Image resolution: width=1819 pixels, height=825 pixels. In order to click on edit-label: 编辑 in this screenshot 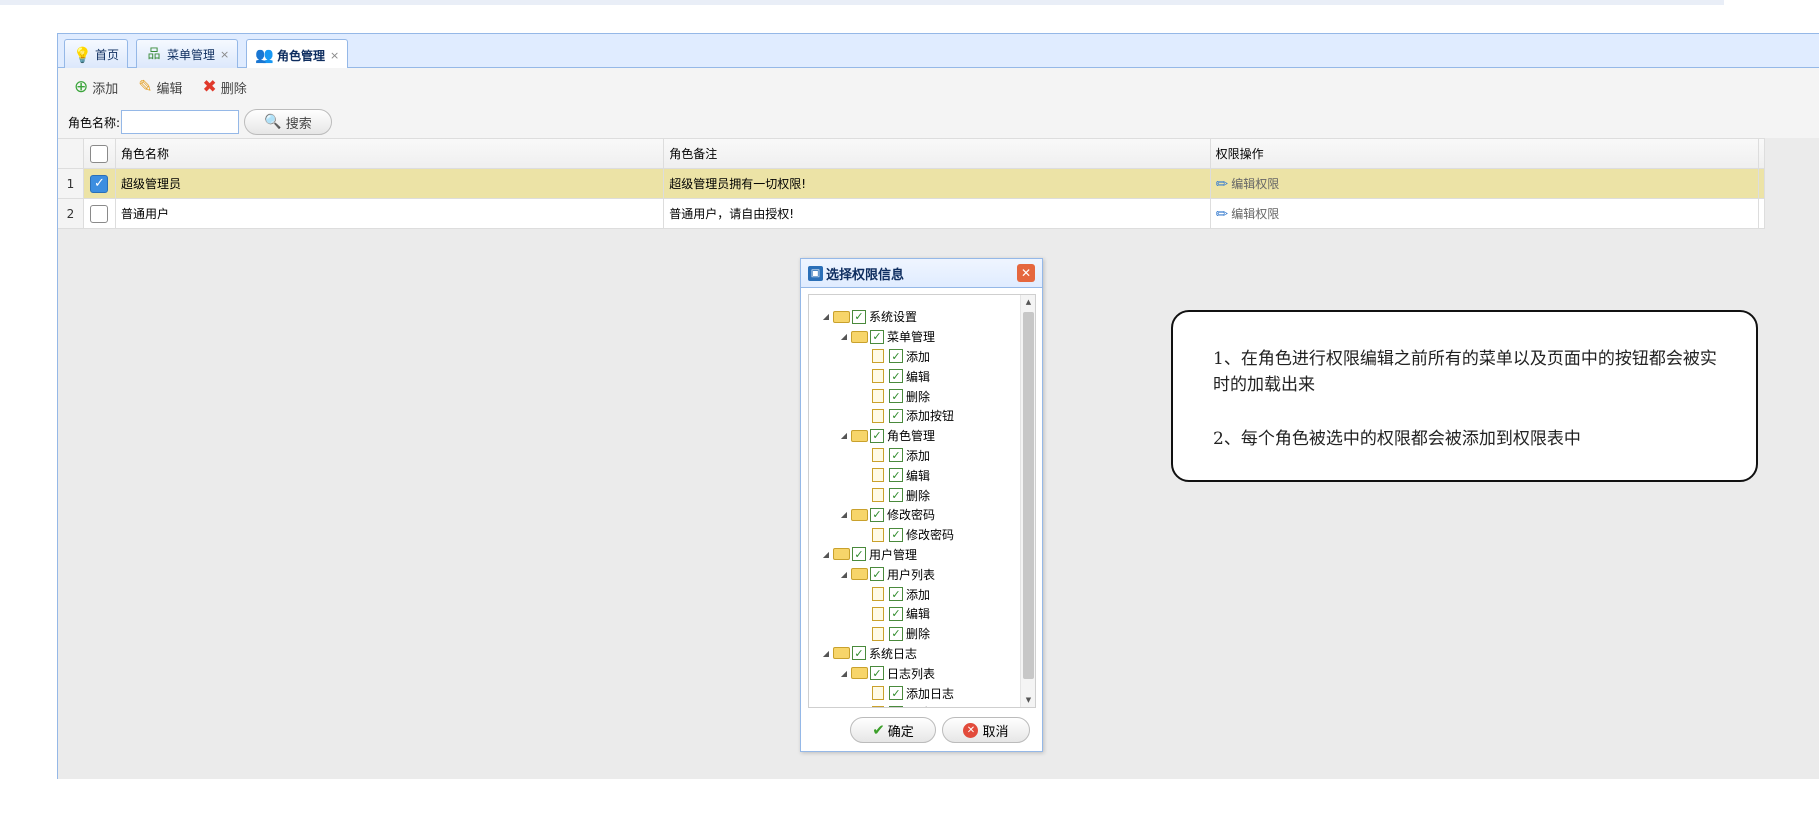, I will do `click(169, 89)`.